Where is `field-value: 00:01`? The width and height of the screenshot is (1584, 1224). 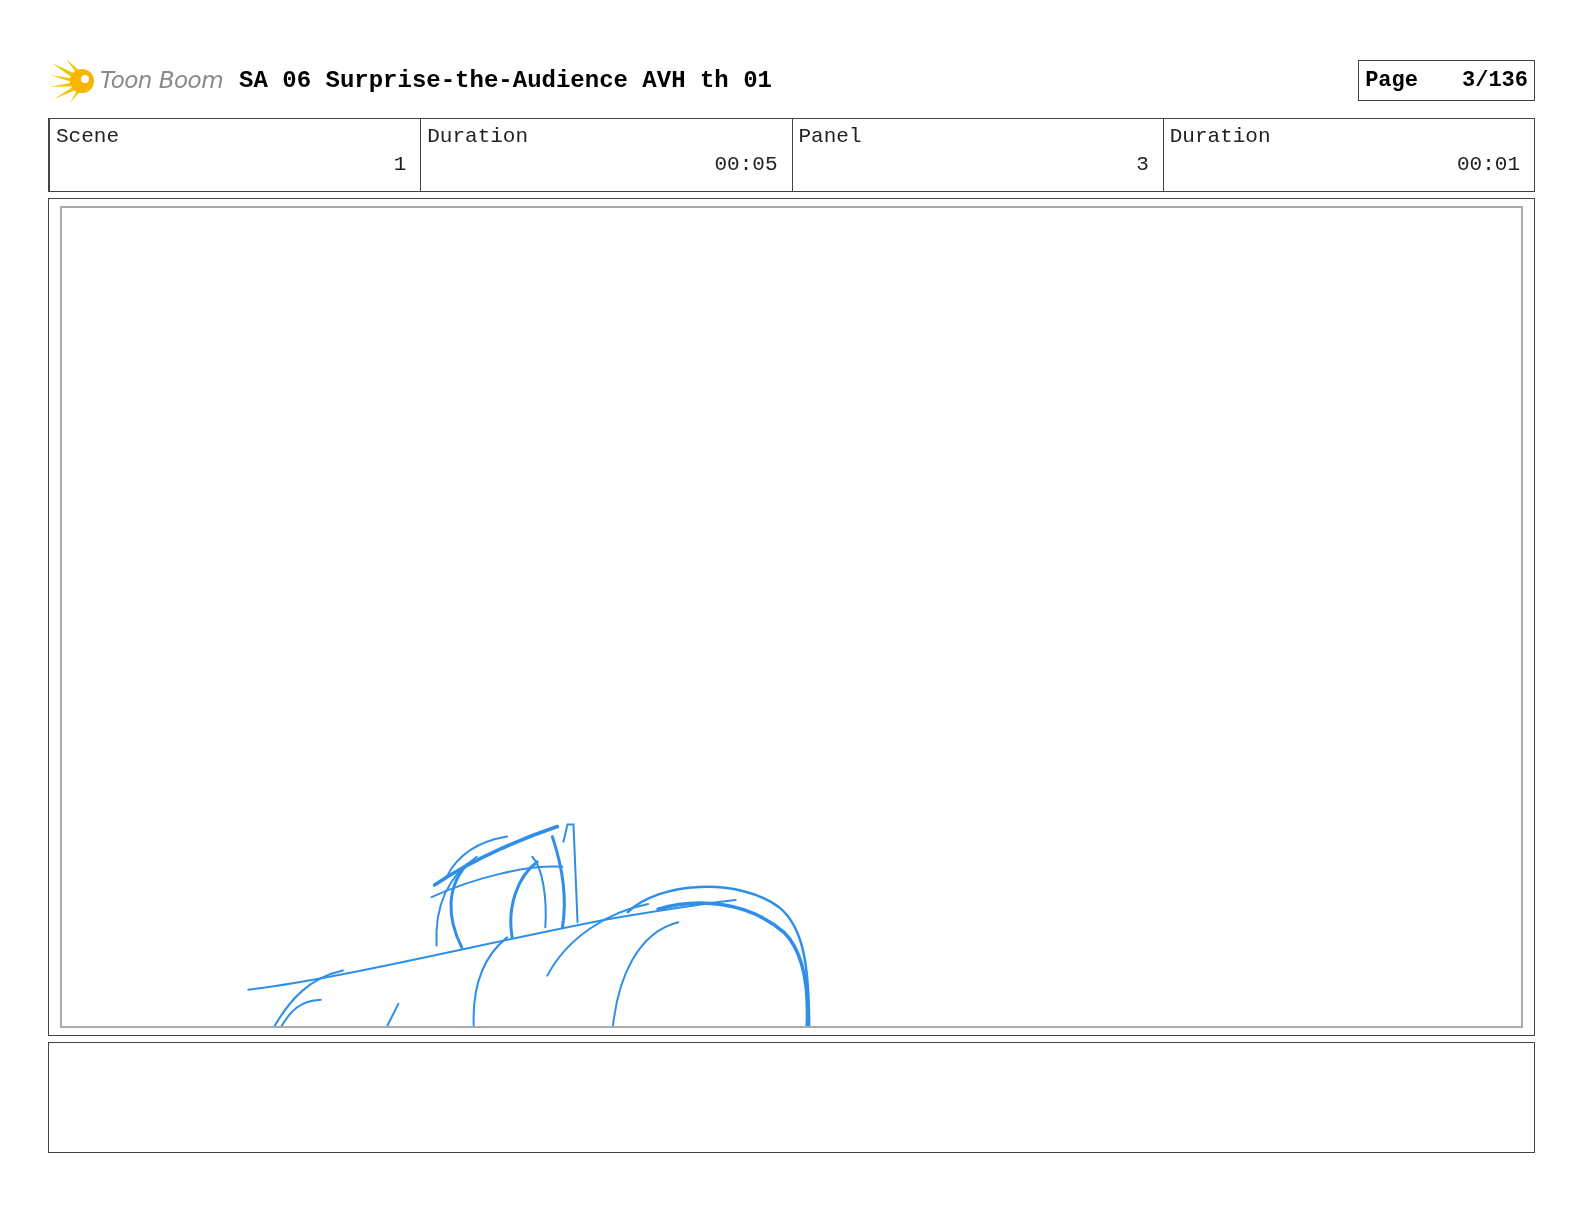
field-value: 00:01 is located at coordinates (1488, 164).